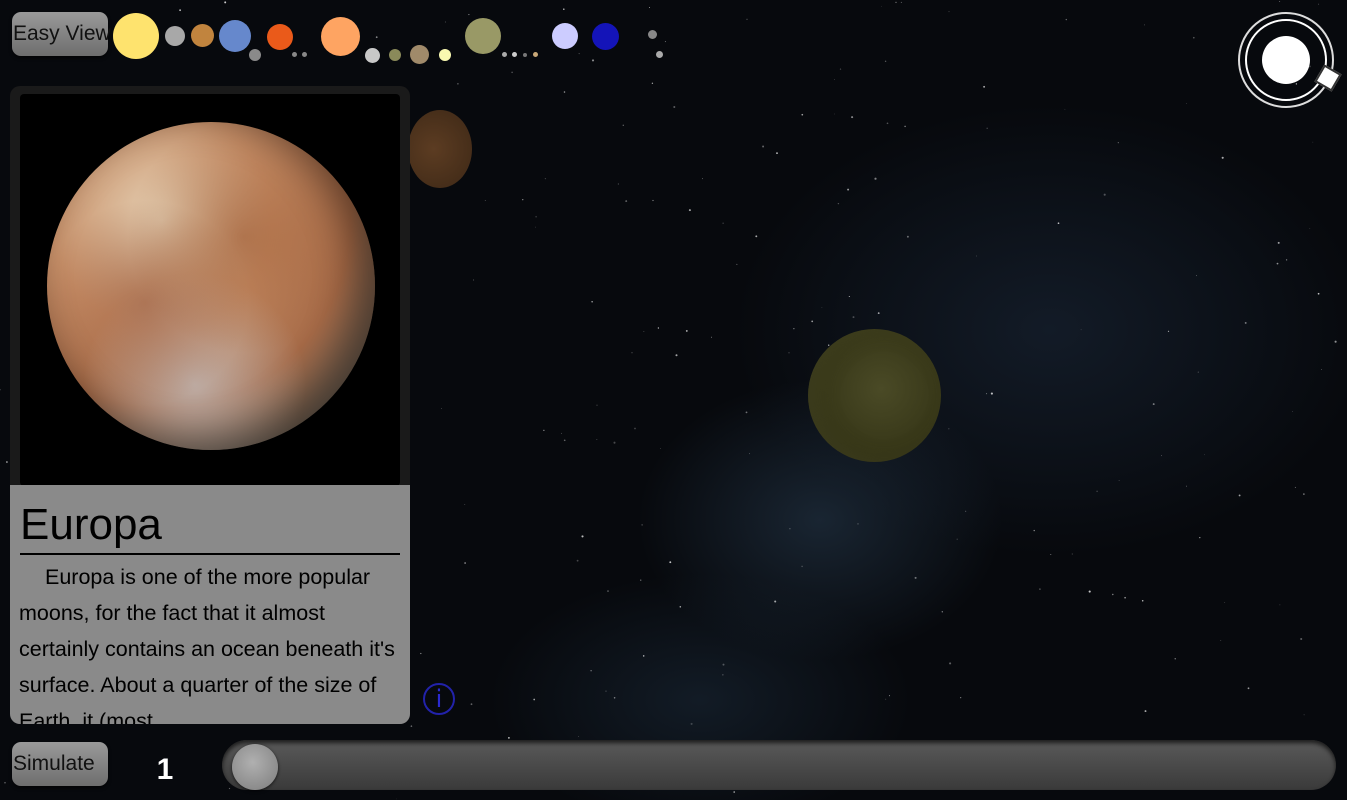 The image size is (1347, 800). What do you see at coordinates (779, 765) in the screenshot?
I see `speed-slider-track` at bounding box center [779, 765].